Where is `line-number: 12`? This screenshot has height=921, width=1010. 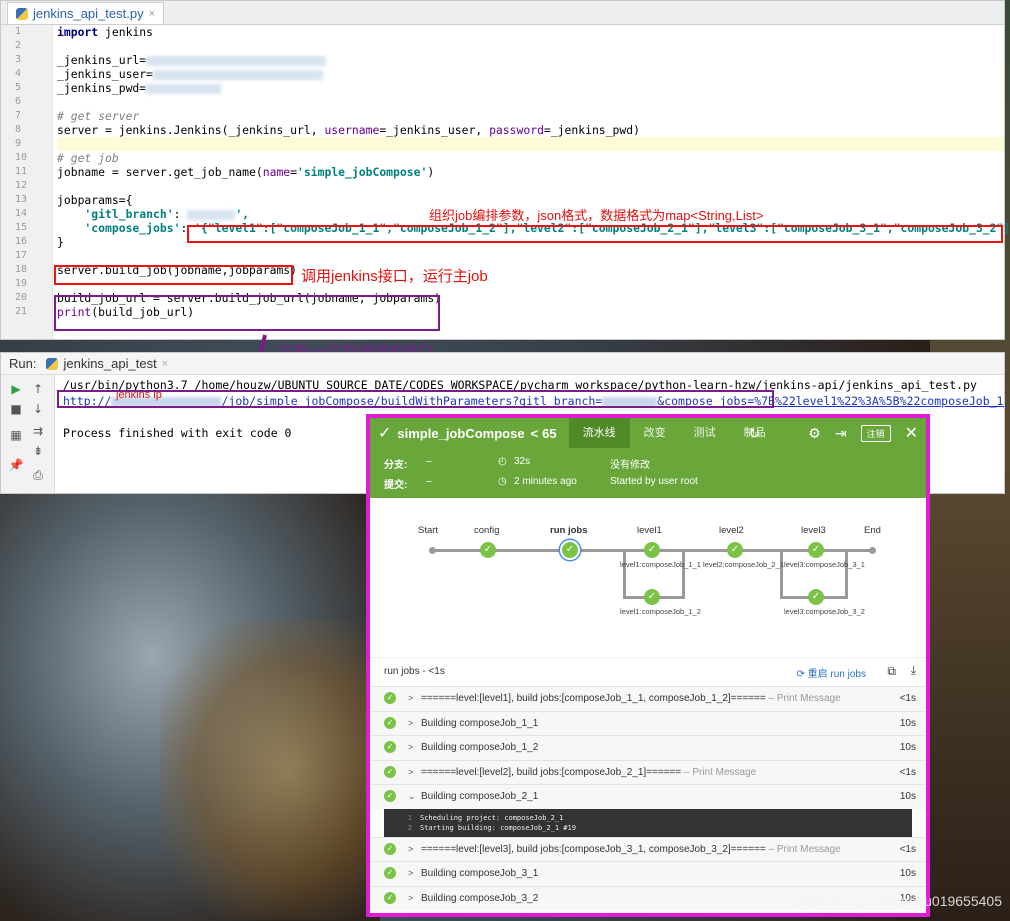
line-number: 12 is located at coordinates (21, 185).